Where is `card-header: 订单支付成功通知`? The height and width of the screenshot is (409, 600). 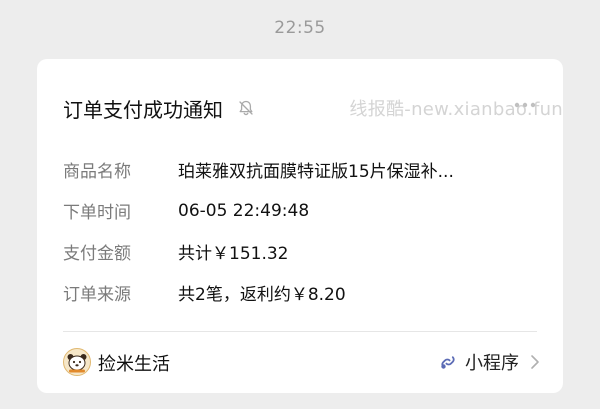 card-header: 订单支付成功通知 is located at coordinates (159, 108).